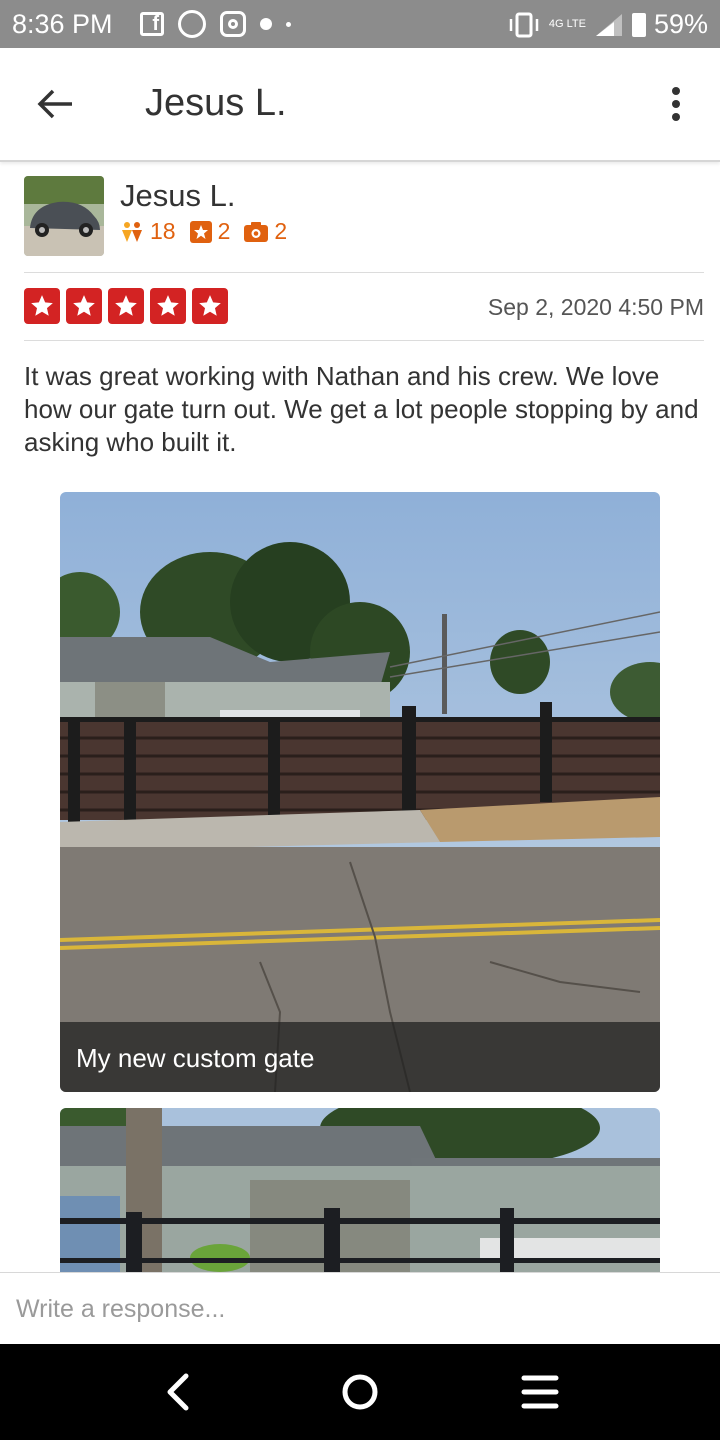 The width and height of the screenshot is (720, 1440). I want to click on home-icon, so click(360, 1392).